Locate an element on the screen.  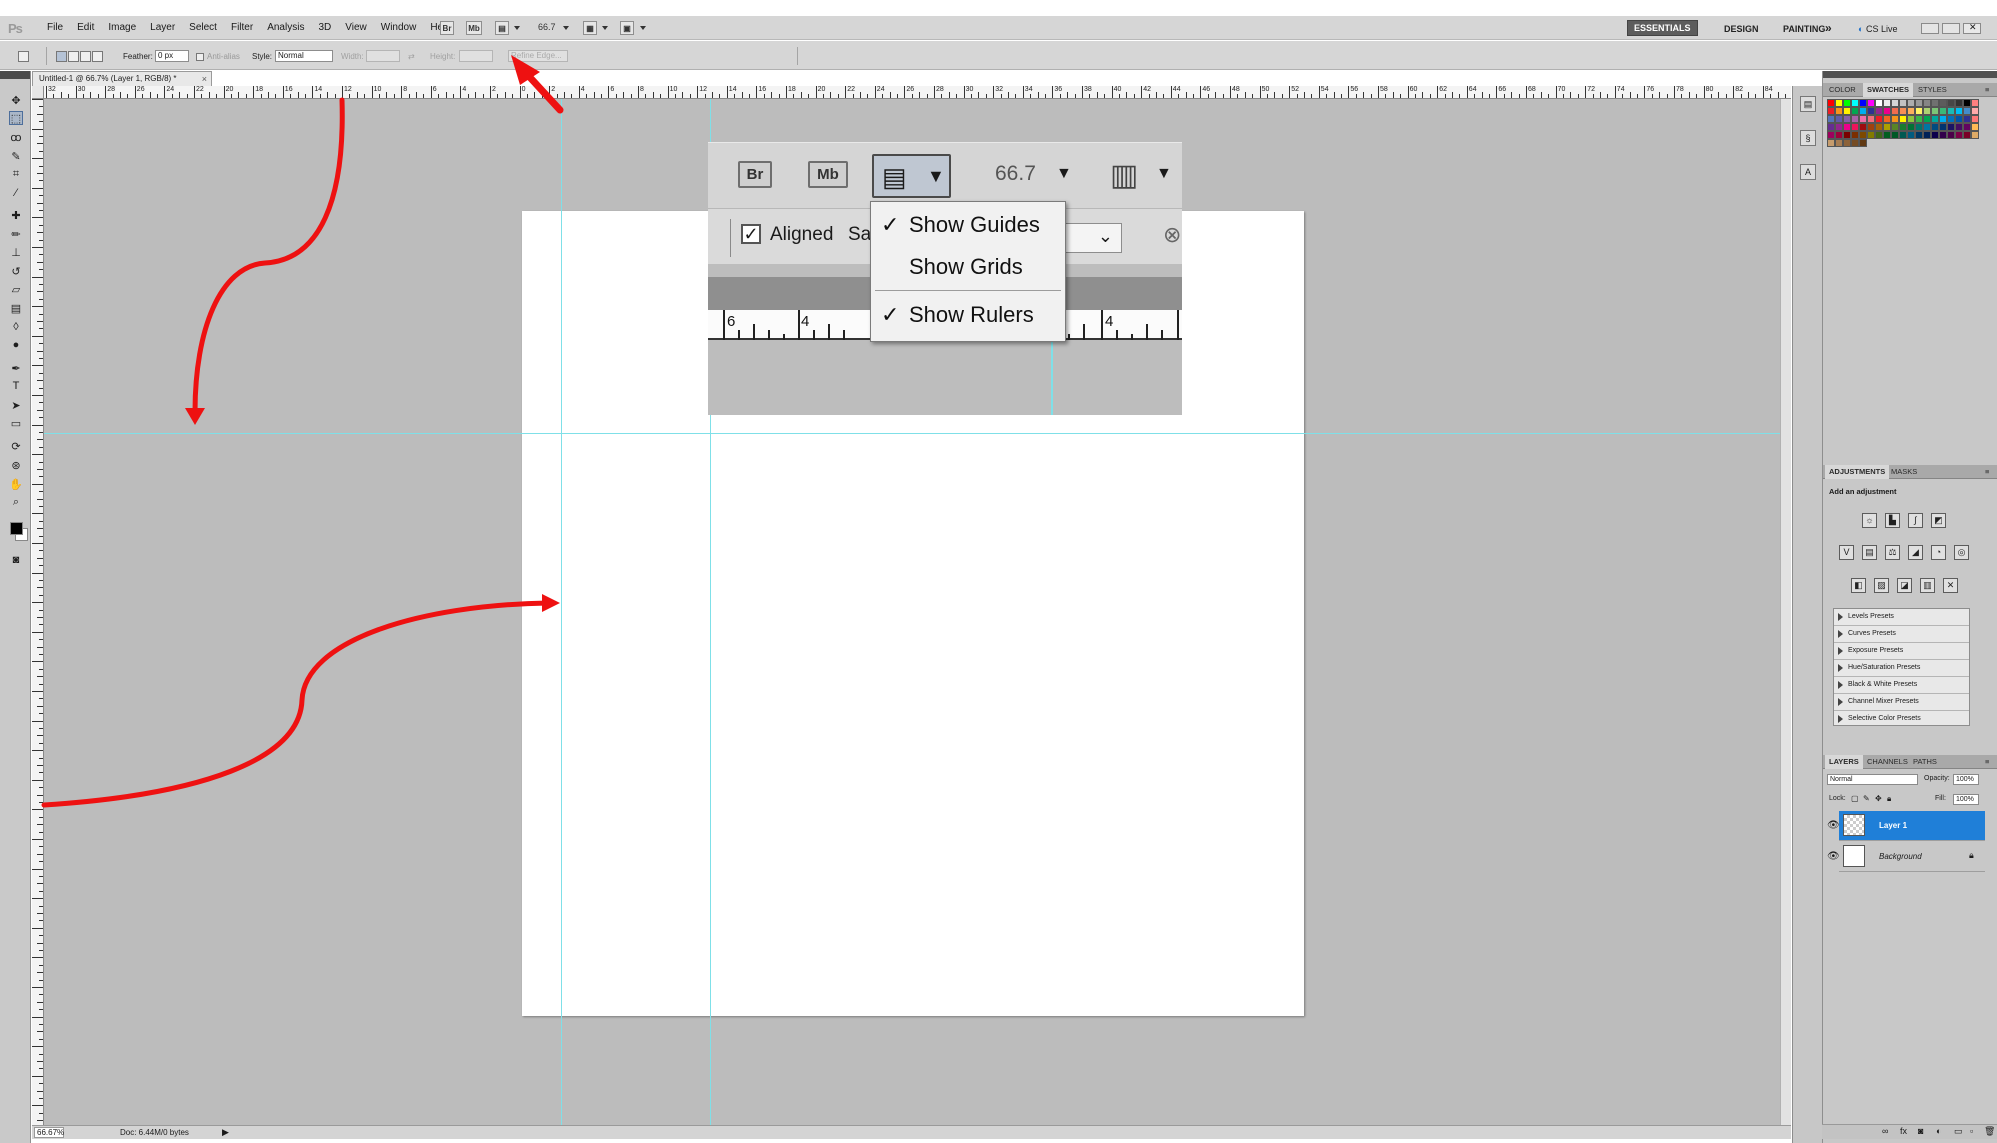
close-document-icon: × is located at coordinates (204, 79).